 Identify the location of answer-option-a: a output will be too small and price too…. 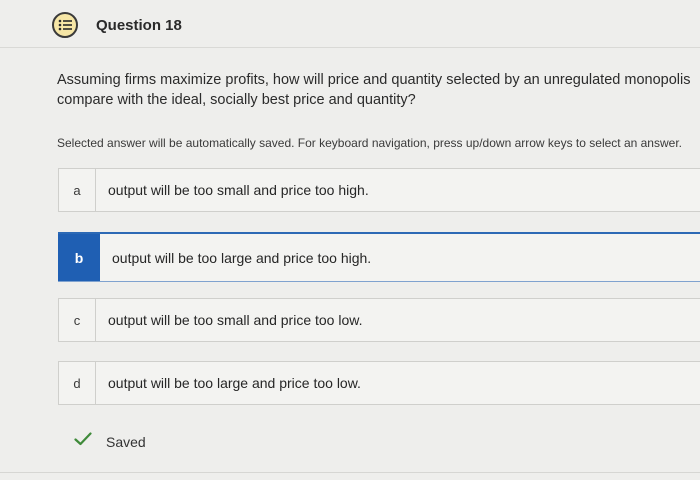
(379, 190).